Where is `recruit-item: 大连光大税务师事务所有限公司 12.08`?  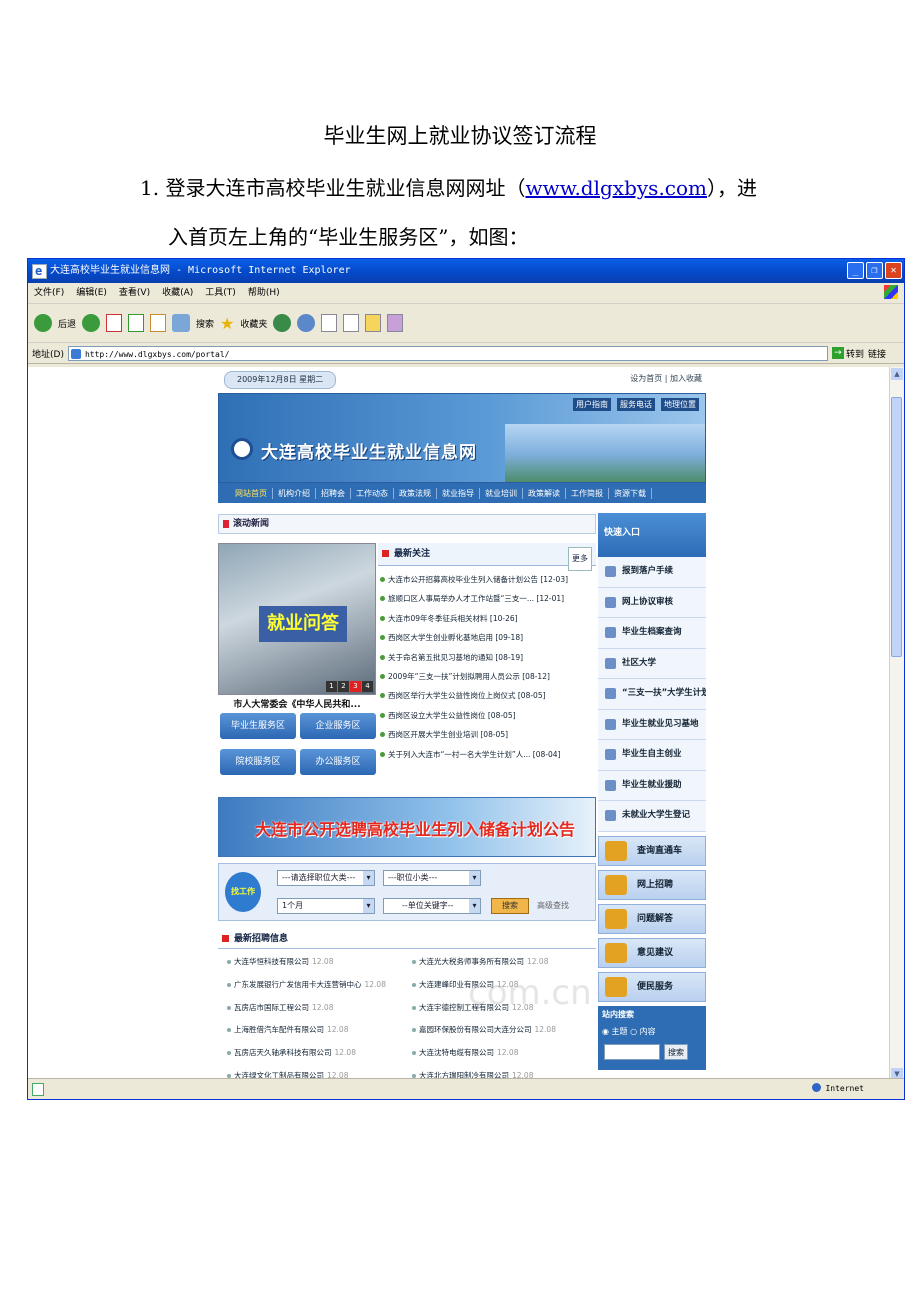 recruit-item: 大连光大税务师事务所有限公司 12.08 is located at coordinates (503, 962).